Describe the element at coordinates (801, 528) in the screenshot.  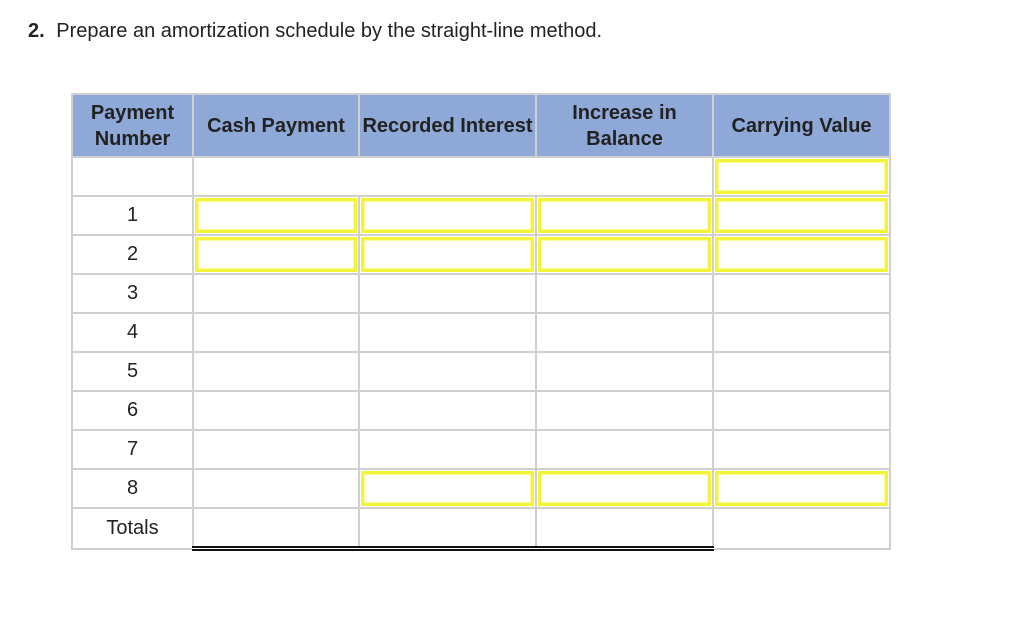
I see `total-carrying-value-cell` at that location.